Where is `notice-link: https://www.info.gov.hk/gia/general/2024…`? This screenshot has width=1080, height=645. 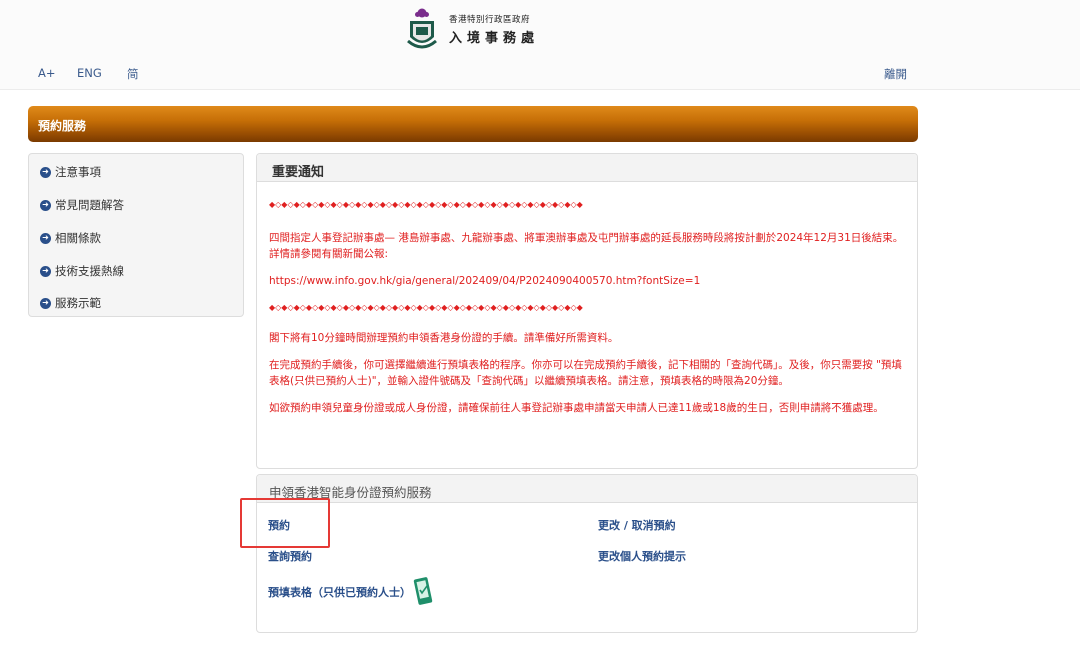
notice-link: https://www.info.gov.hk/gia/general/2024… is located at coordinates (589, 281).